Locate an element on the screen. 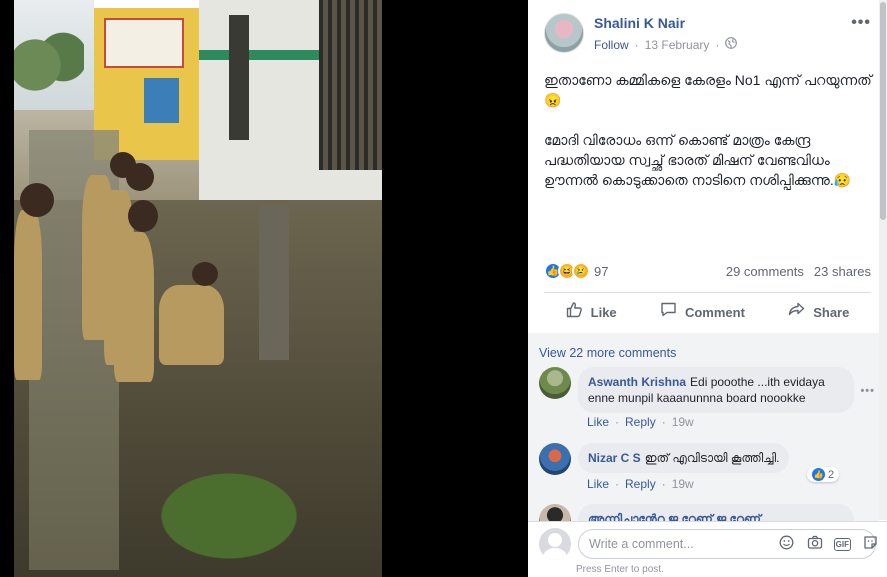 The width and height of the screenshot is (887, 577). shares-count-link: 23 shares is located at coordinates (842, 271).